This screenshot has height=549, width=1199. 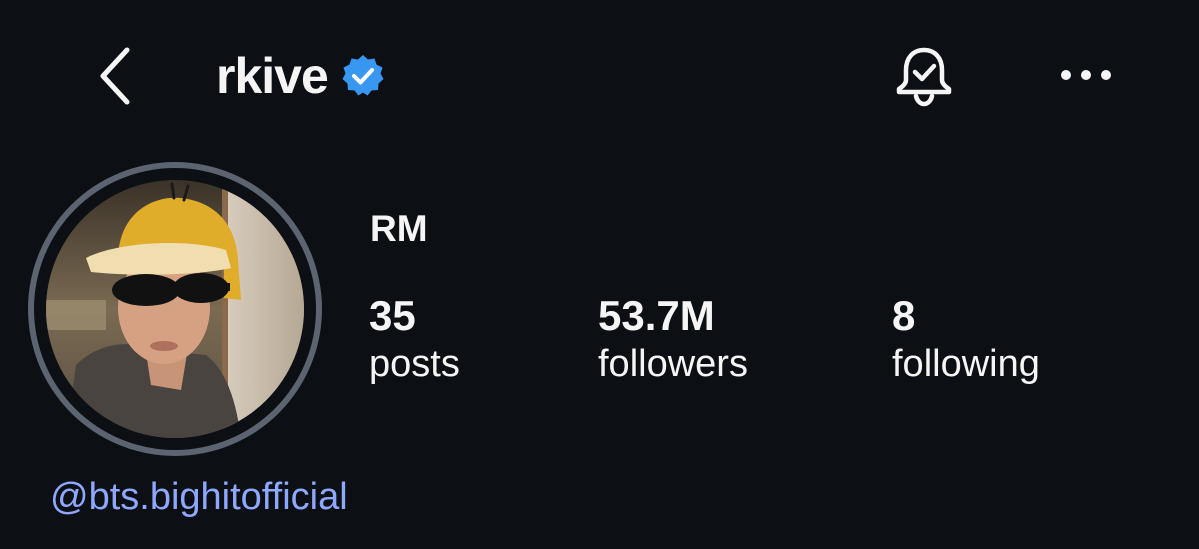 I want to click on notifications-button, so click(x=924, y=76).